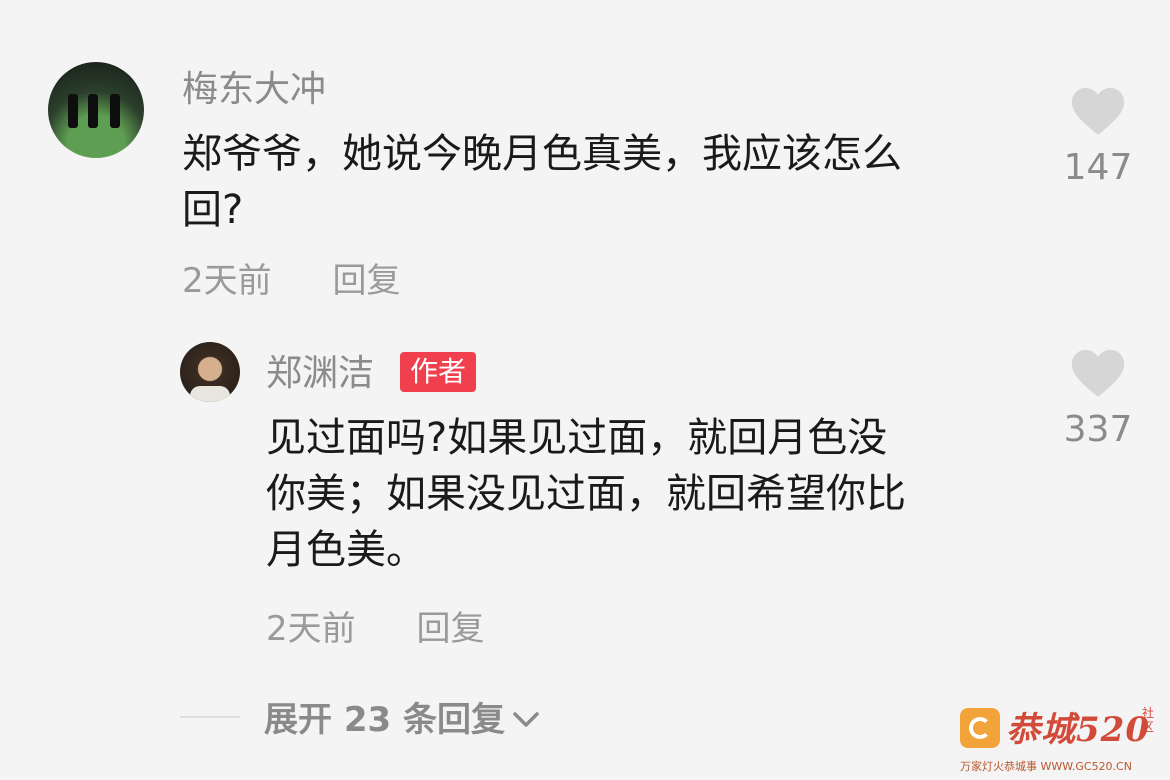 The height and width of the screenshot is (780, 1170). What do you see at coordinates (346, 550) in the screenshot?
I see `reply-text-line: 月色美。` at bounding box center [346, 550].